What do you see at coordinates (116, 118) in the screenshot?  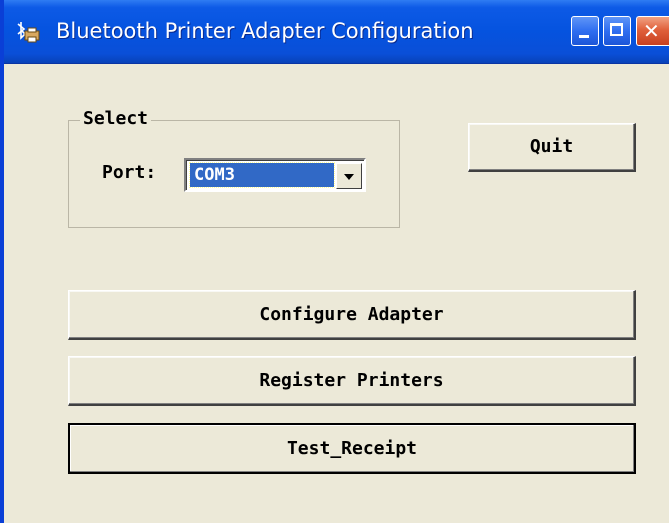 I see `select-group-title: Select` at bounding box center [116, 118].